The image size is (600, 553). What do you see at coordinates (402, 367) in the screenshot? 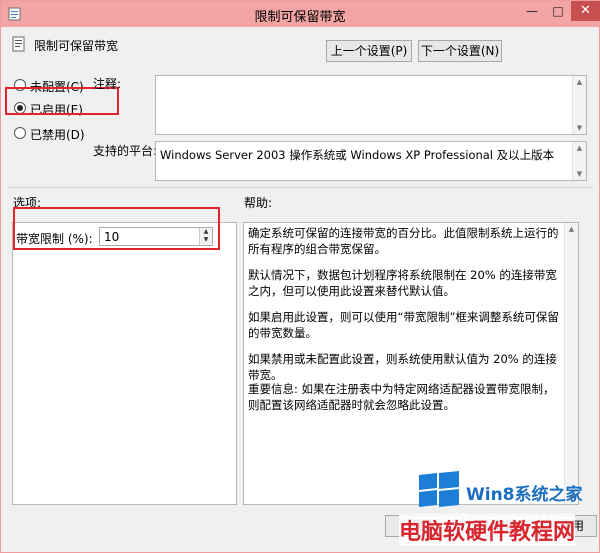
I see `help-paragraph: 如果禁用或未配置此设置，则系统使用默认值为 20% 的连接带宽。` at bounding box center [402, 367].